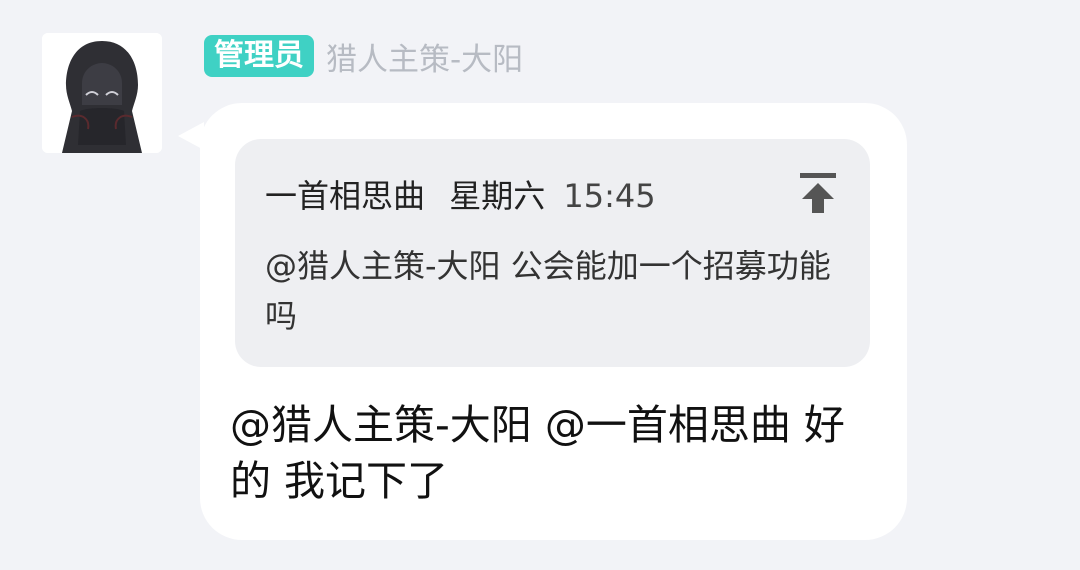 The height and width of the screenshot is (570, 1080). I want to click on quote-header: 一首相思曲 星期六 15:45, so click(460, 194).